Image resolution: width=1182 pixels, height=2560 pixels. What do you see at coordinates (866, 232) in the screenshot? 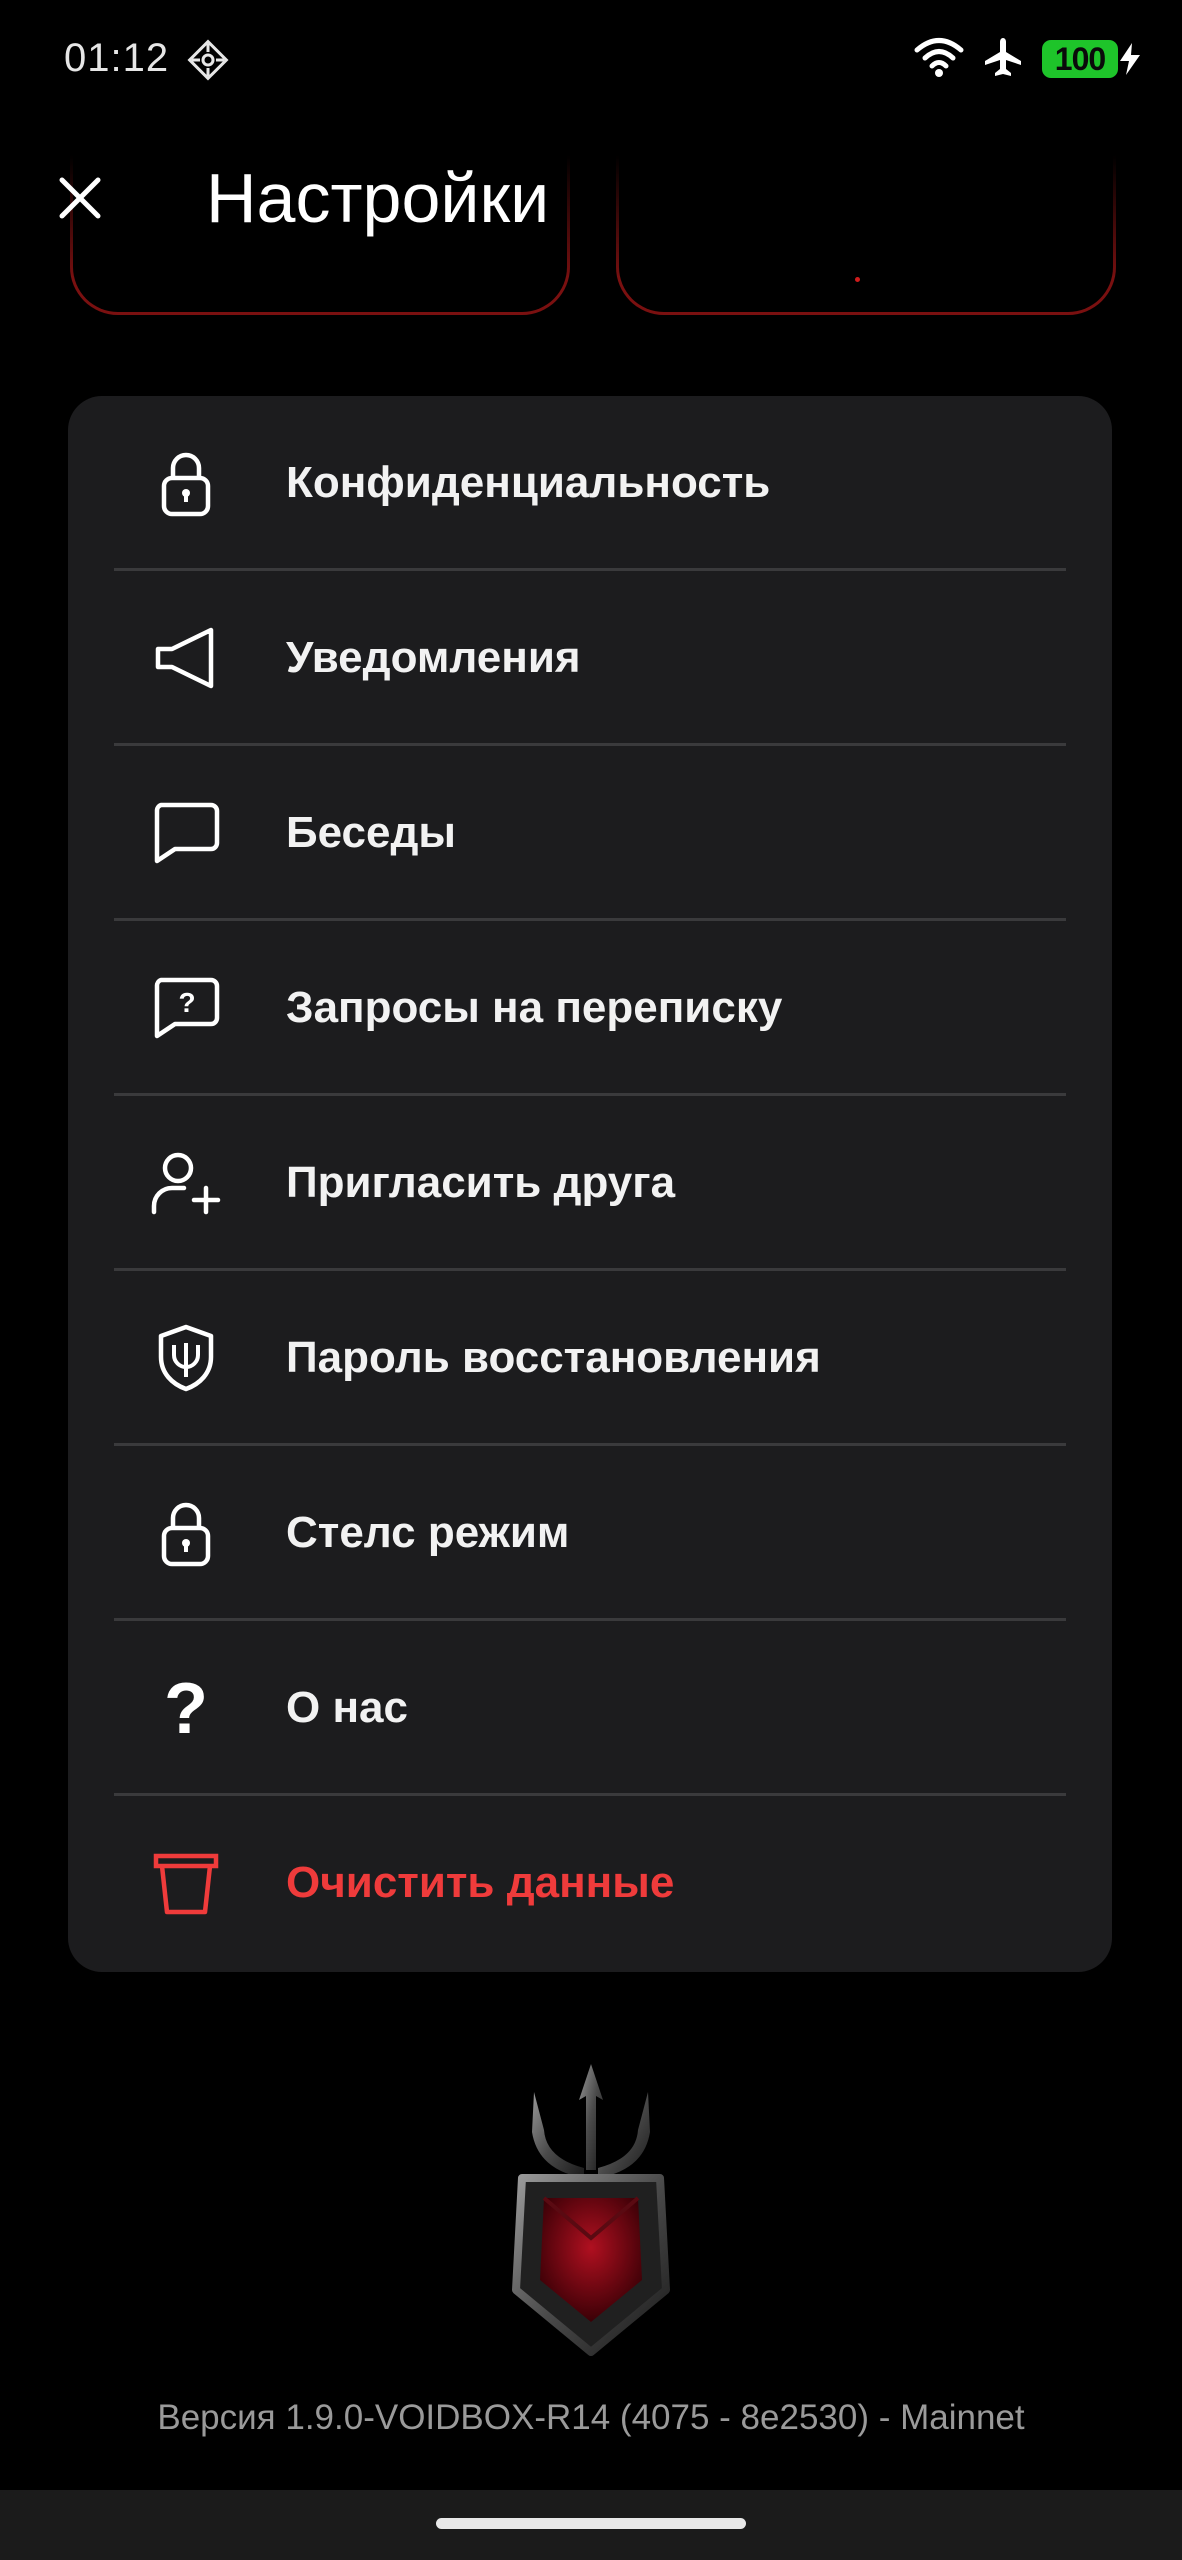
I see `peek-card-right` at bounding box center [866, 232].